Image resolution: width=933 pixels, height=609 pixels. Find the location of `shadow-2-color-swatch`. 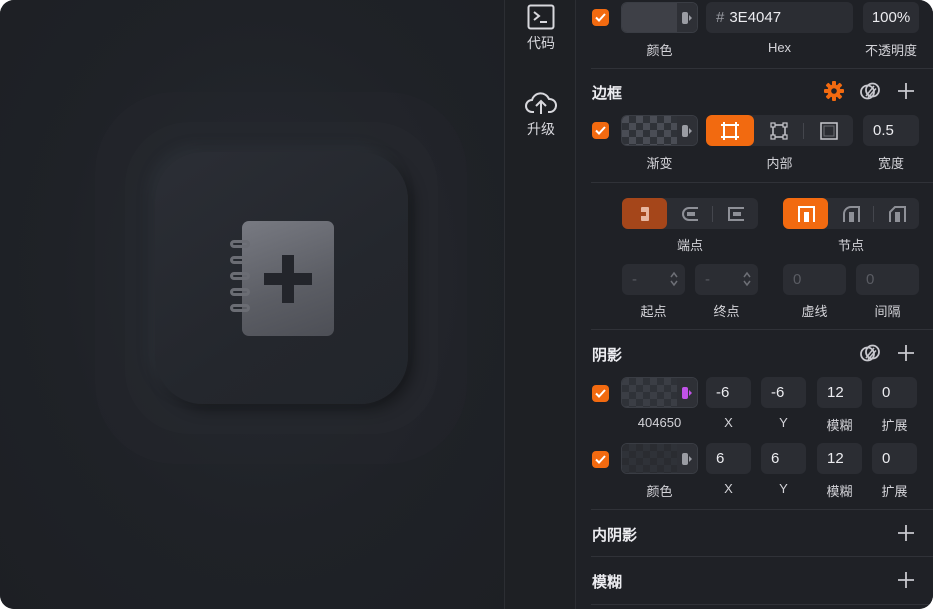

shadow-2-color-swatch is located at coordinates (659, 458).